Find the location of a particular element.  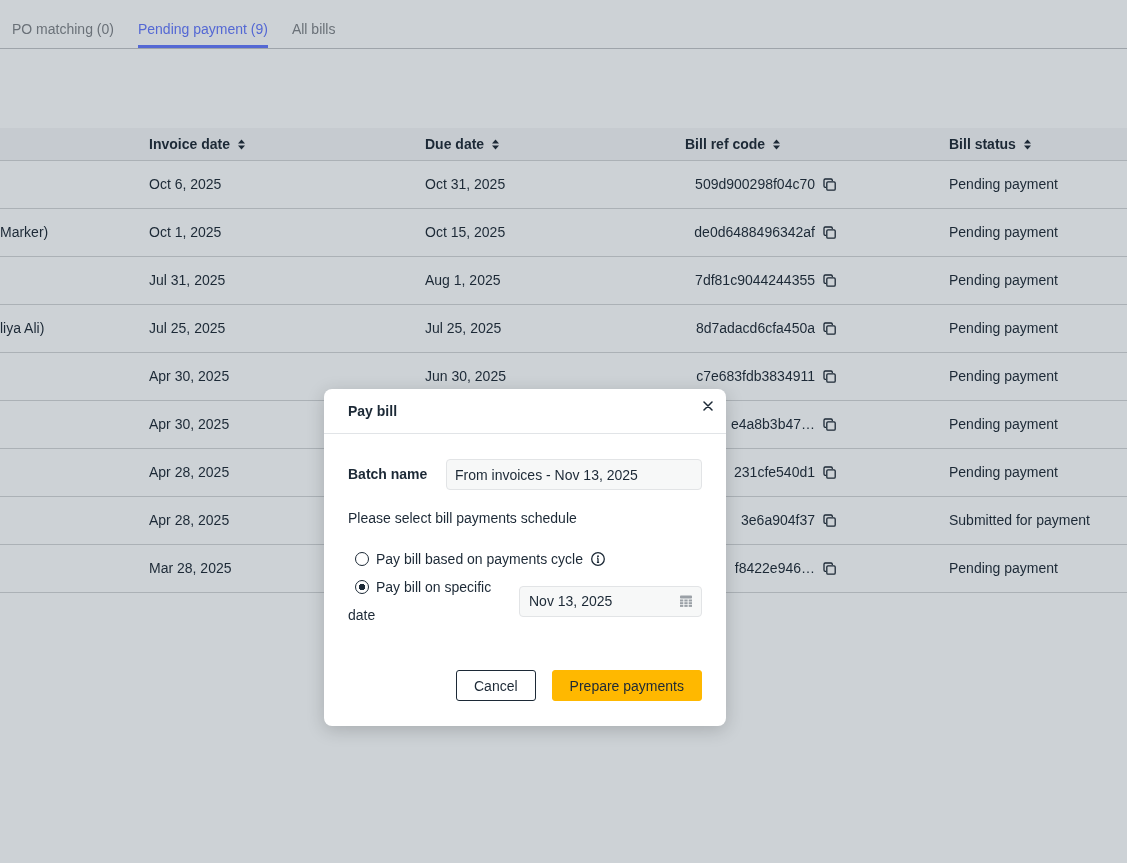

table-cell: 3e6a904f37 is located at coordinates (778, 520).